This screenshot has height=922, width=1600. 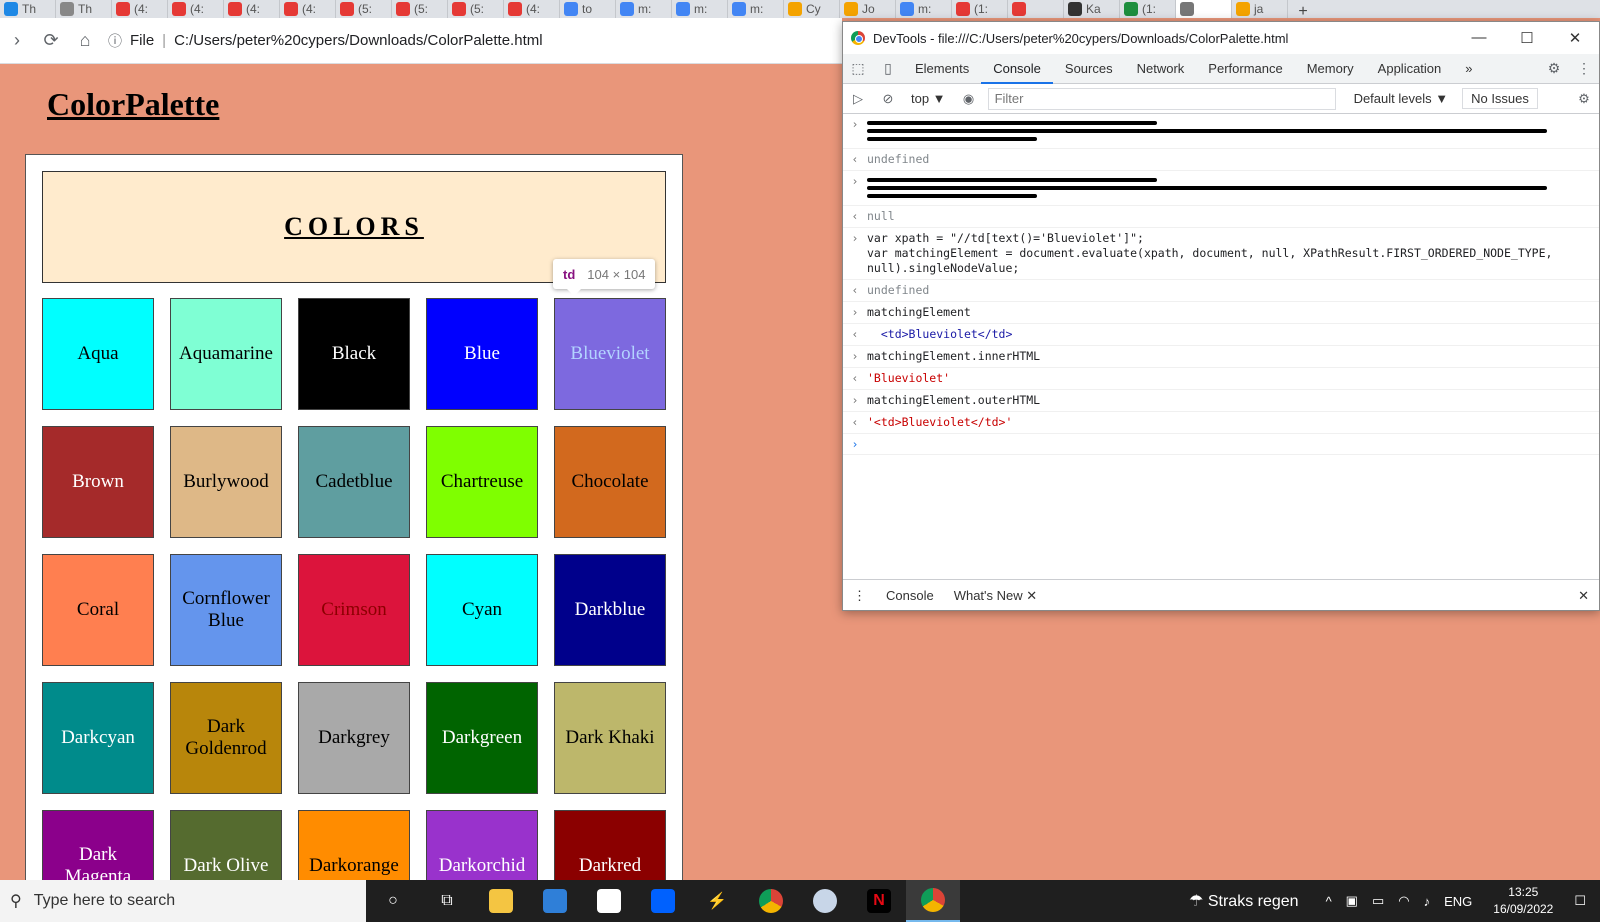 What do you see at coordinates (717, 901) in the screenshot?
I see `app-icon: ⚡` at bounding box center [717, 901].